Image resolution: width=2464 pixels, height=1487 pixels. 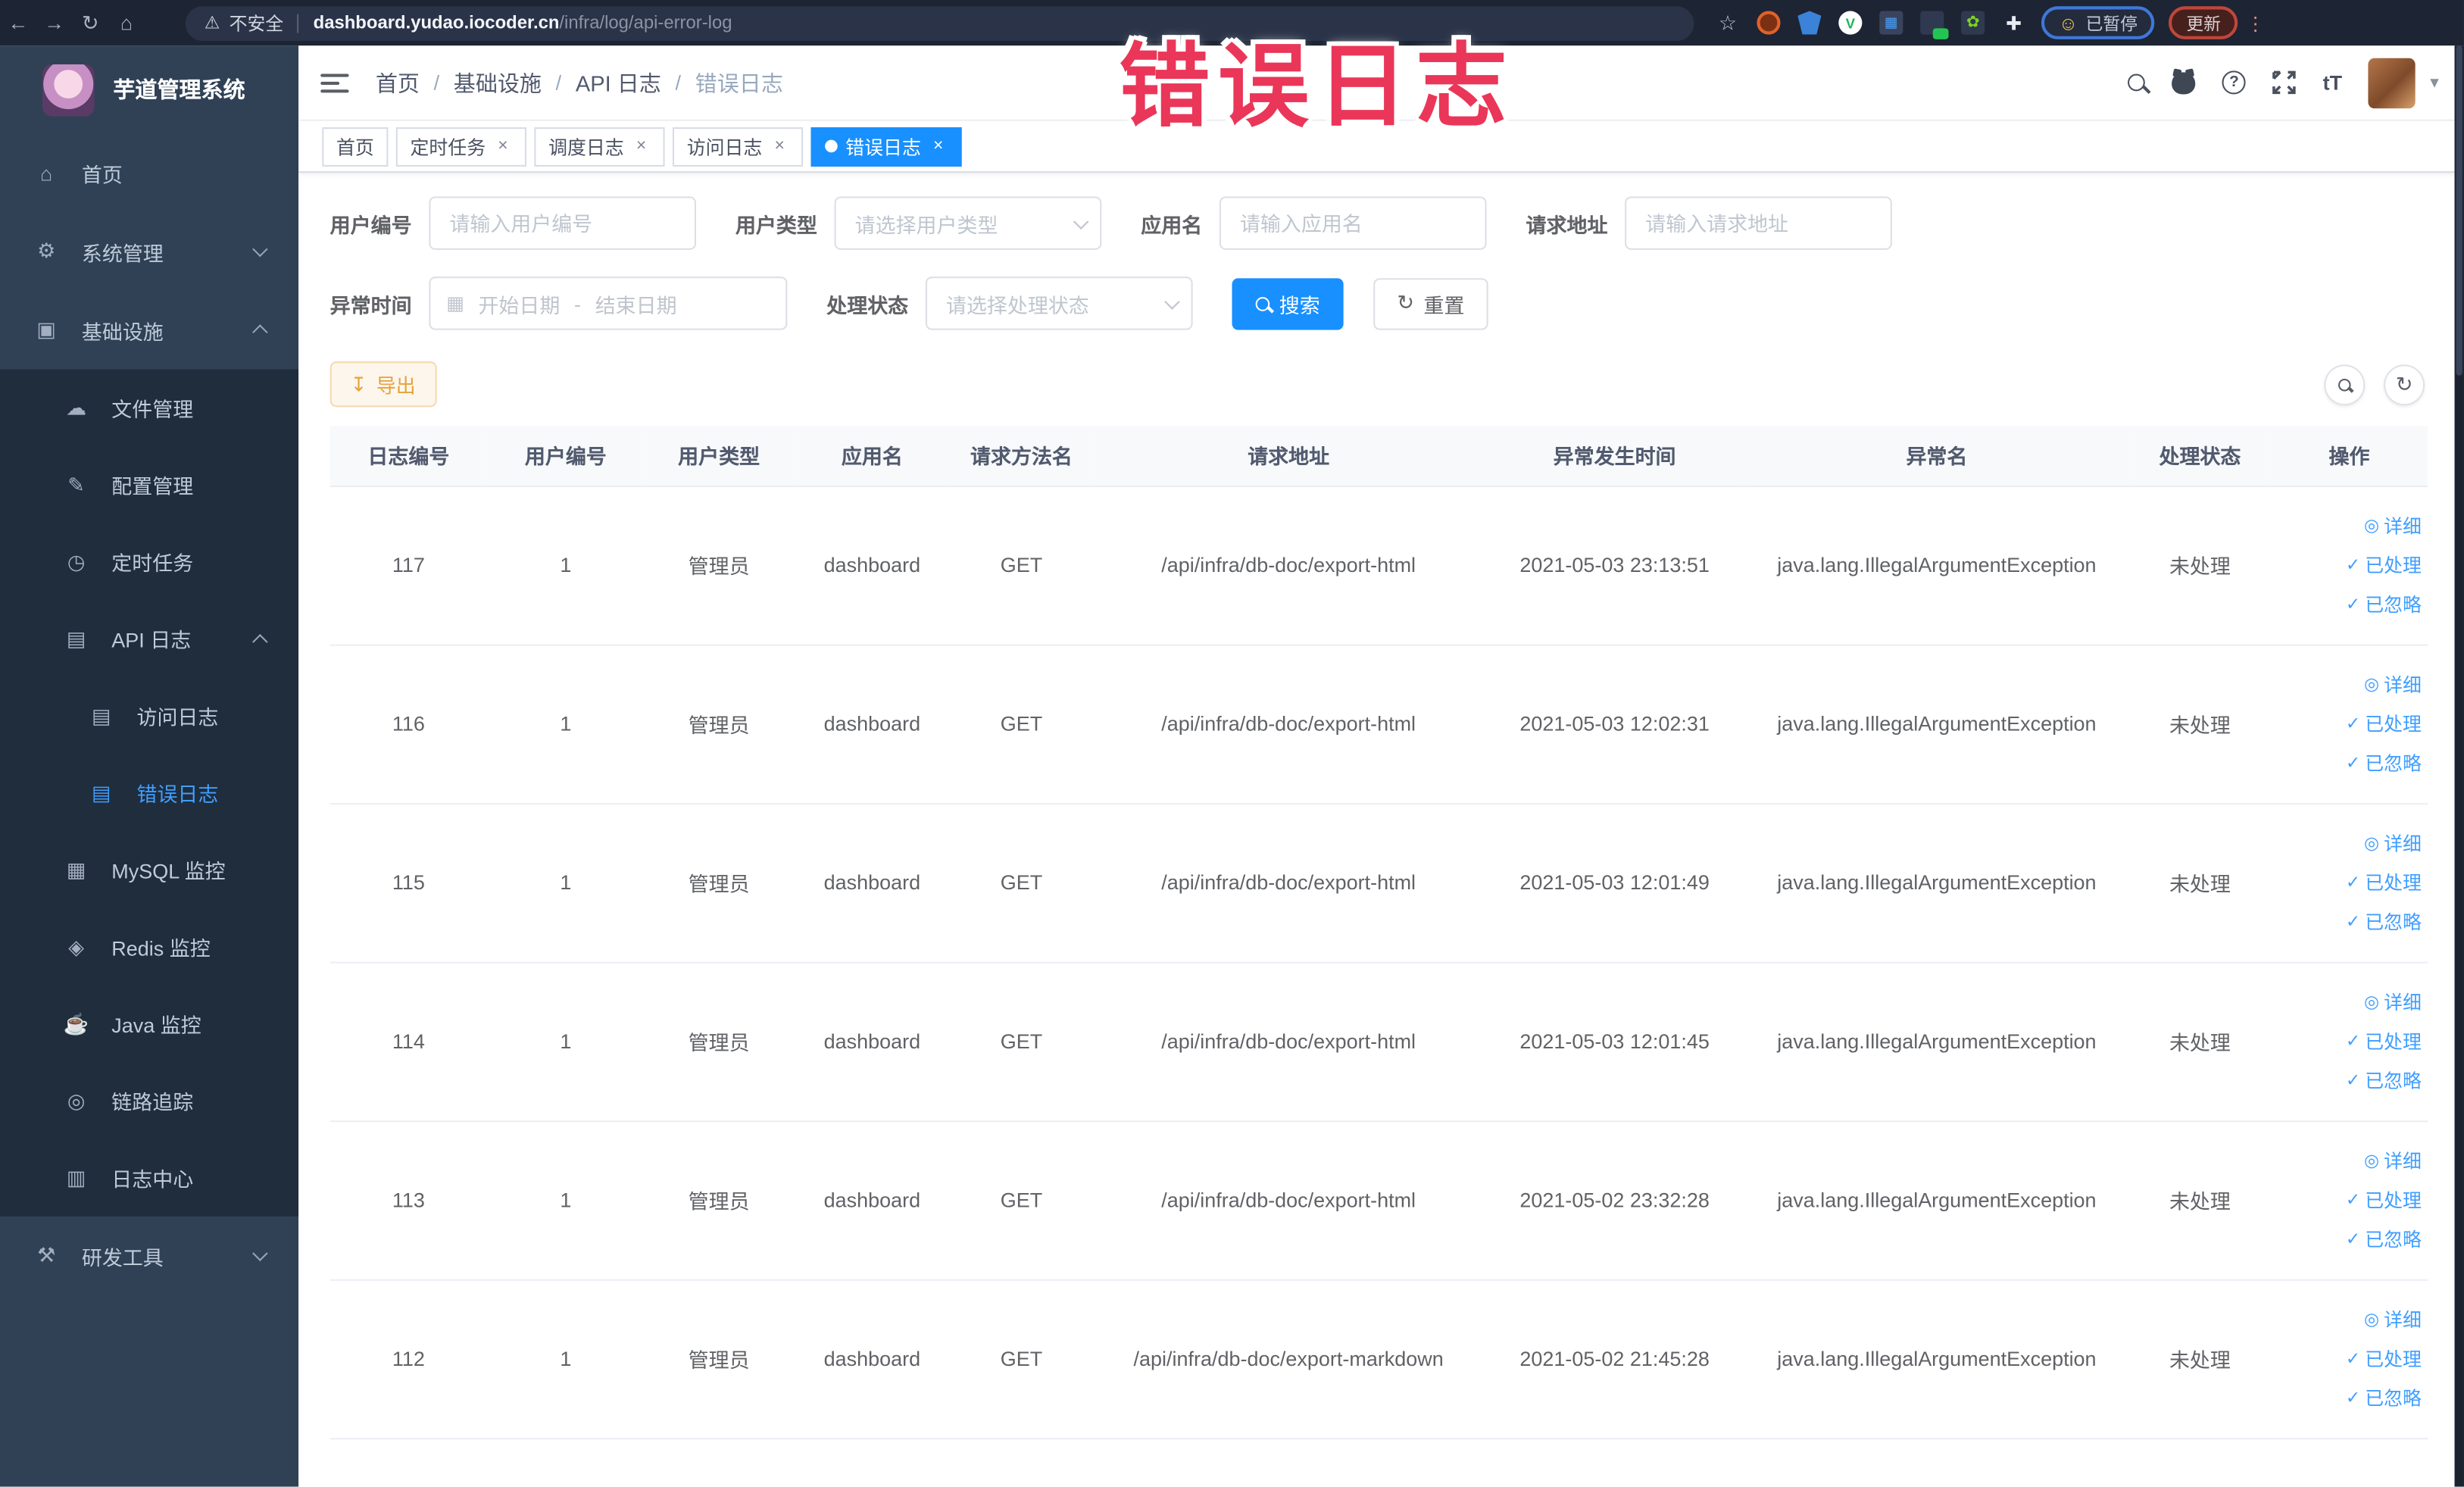 I want to click on extension-icon-orange, so click(x=1769, y=23).